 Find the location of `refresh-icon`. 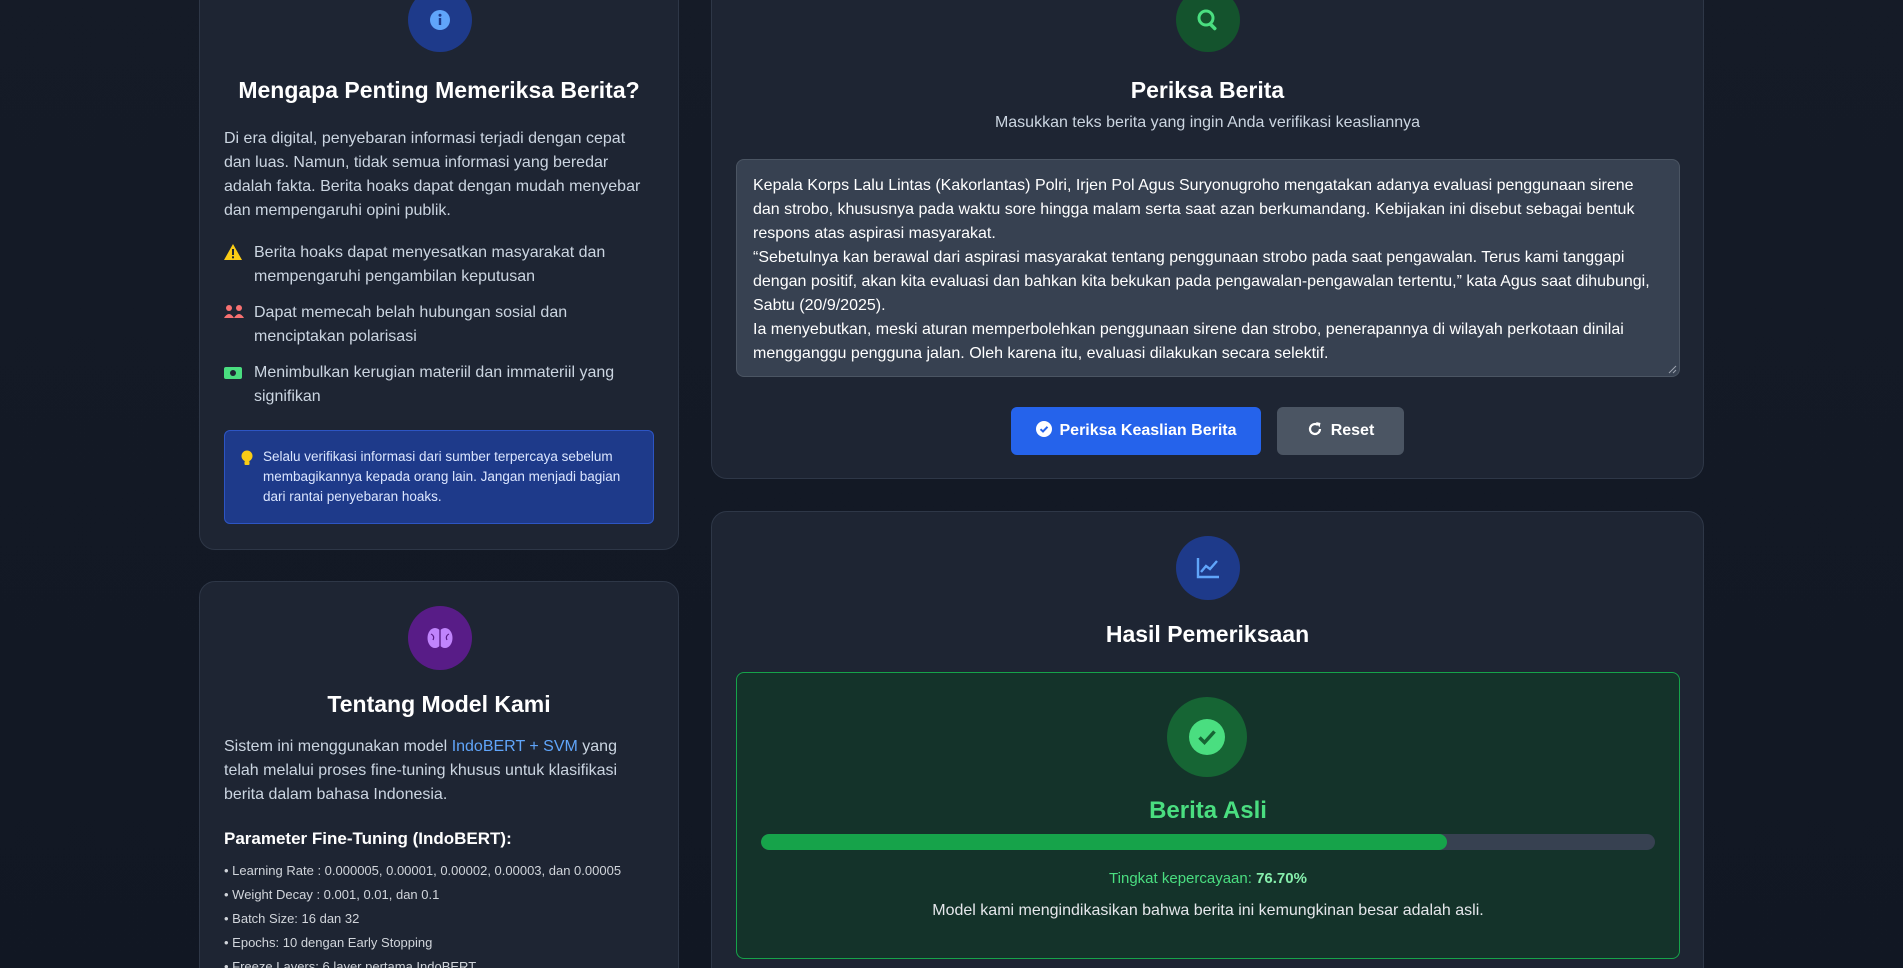

refresh-icon is located at coordinates (1315, 431).